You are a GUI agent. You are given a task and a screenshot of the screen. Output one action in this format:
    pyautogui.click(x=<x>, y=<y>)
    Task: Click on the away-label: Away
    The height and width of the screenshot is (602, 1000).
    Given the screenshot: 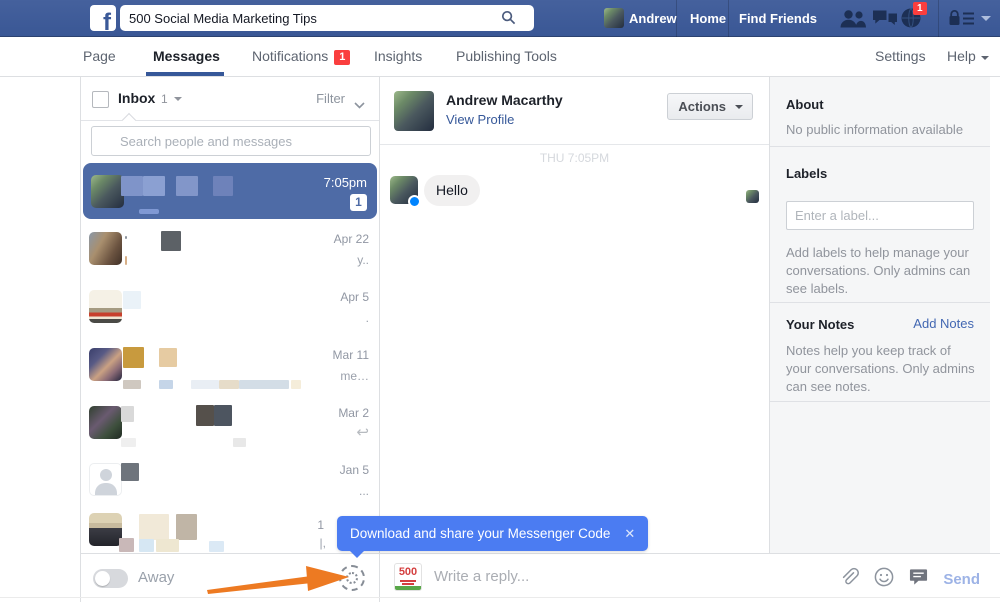 What is the action you would take?
    pyautogui.click(x=156, y=577)
    